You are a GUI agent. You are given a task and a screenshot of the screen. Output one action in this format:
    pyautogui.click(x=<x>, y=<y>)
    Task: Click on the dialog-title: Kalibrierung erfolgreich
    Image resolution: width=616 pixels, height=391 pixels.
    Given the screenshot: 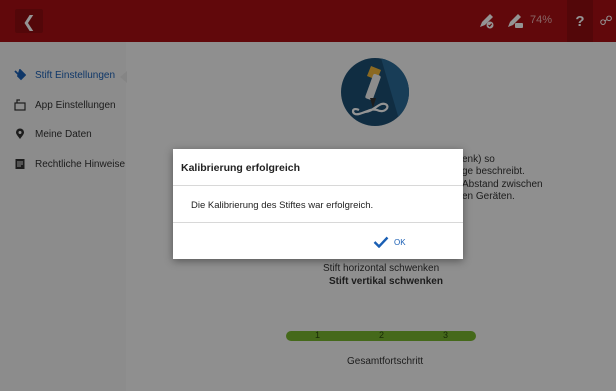 What is the action you would take?
    pyautogui.click(x=241, y=168)
    